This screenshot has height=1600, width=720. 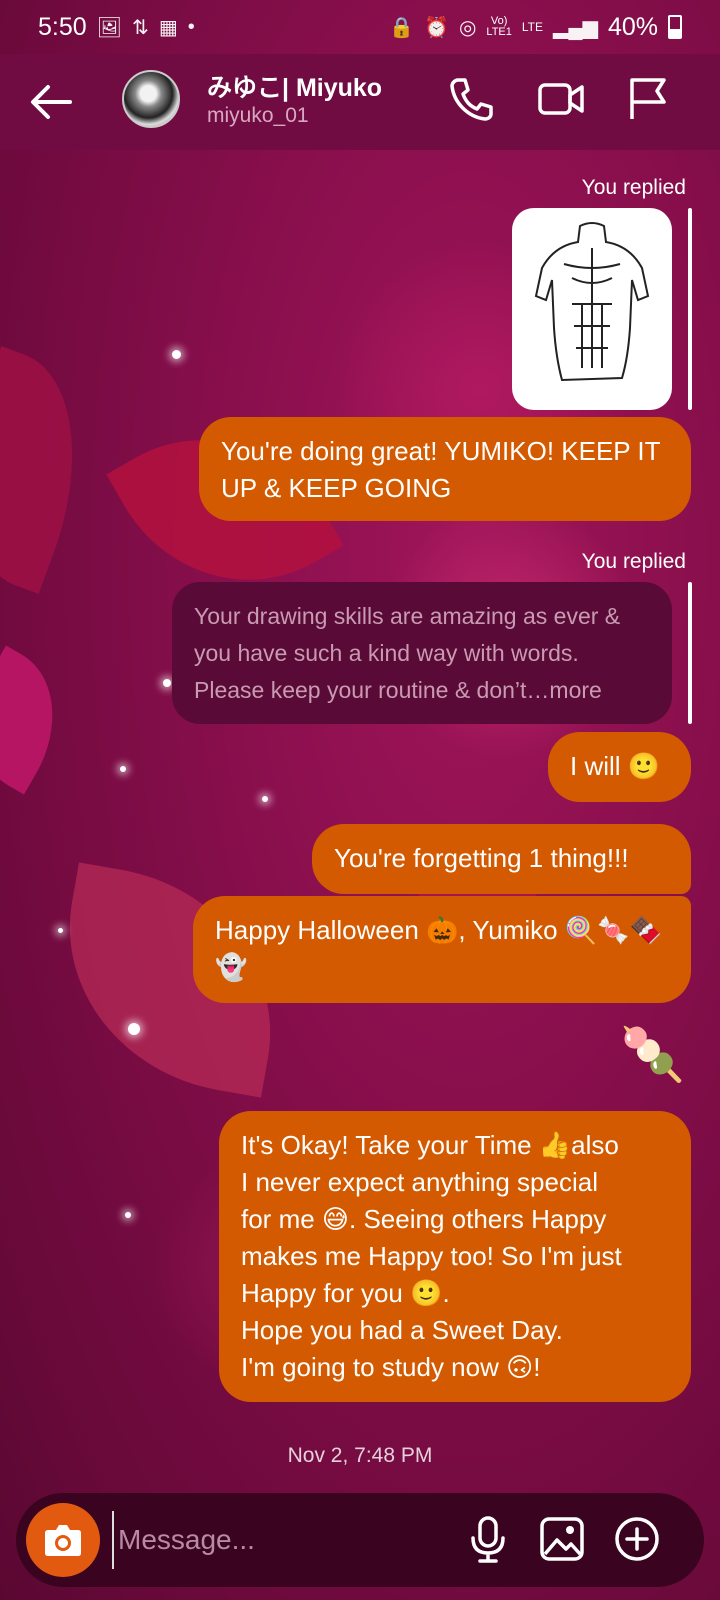 What do you see at coordinates (652, 1054) in the screenshot?
I see `dango-sticker: 🍡` at bounding box center [652, 1054].